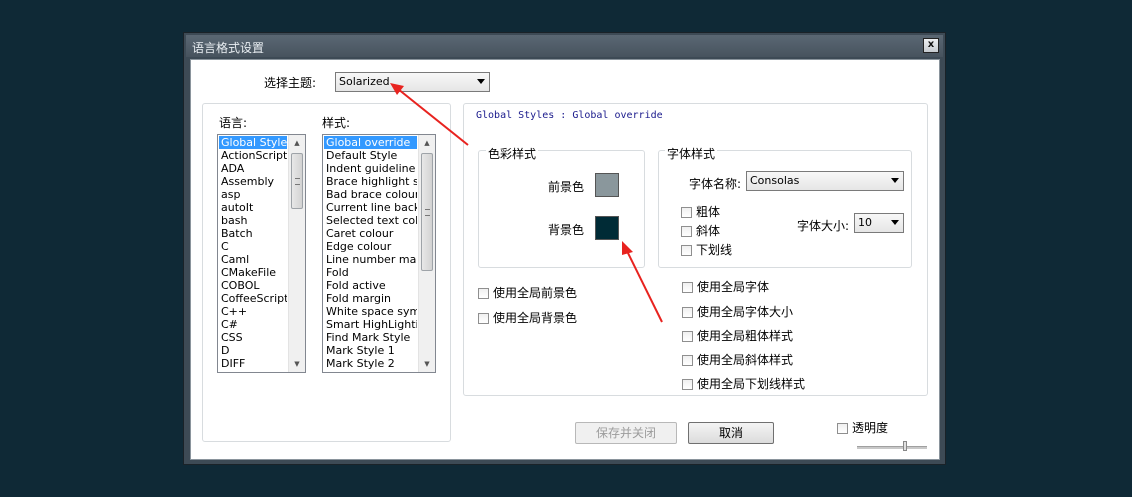  I want to click on use-global-background-checkbox: 使用全局背景色, so click(527, 317).